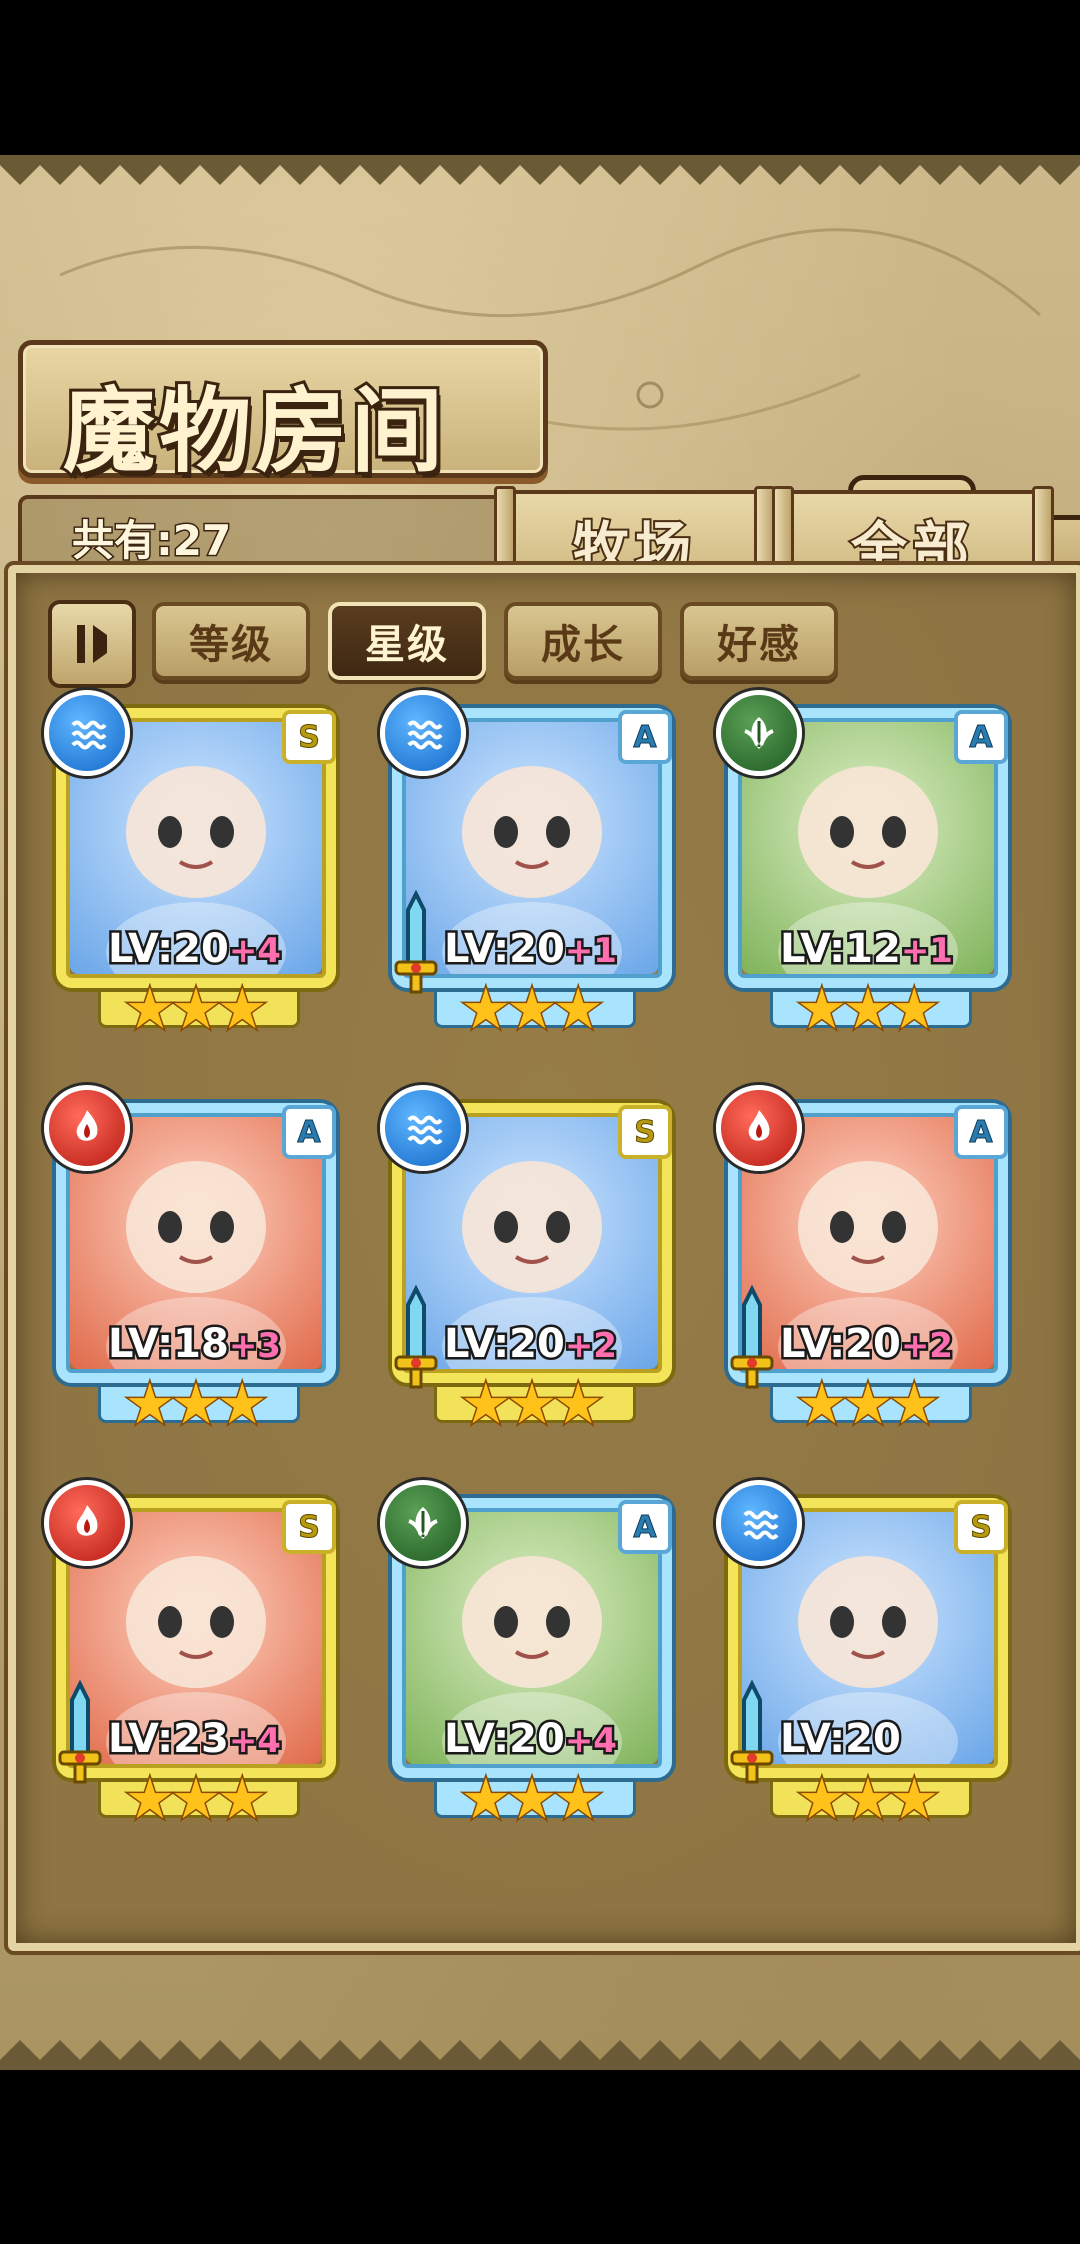  I want to click on monster-card: A LV:18+3 ★ ★ ★, so click(194, 1259).